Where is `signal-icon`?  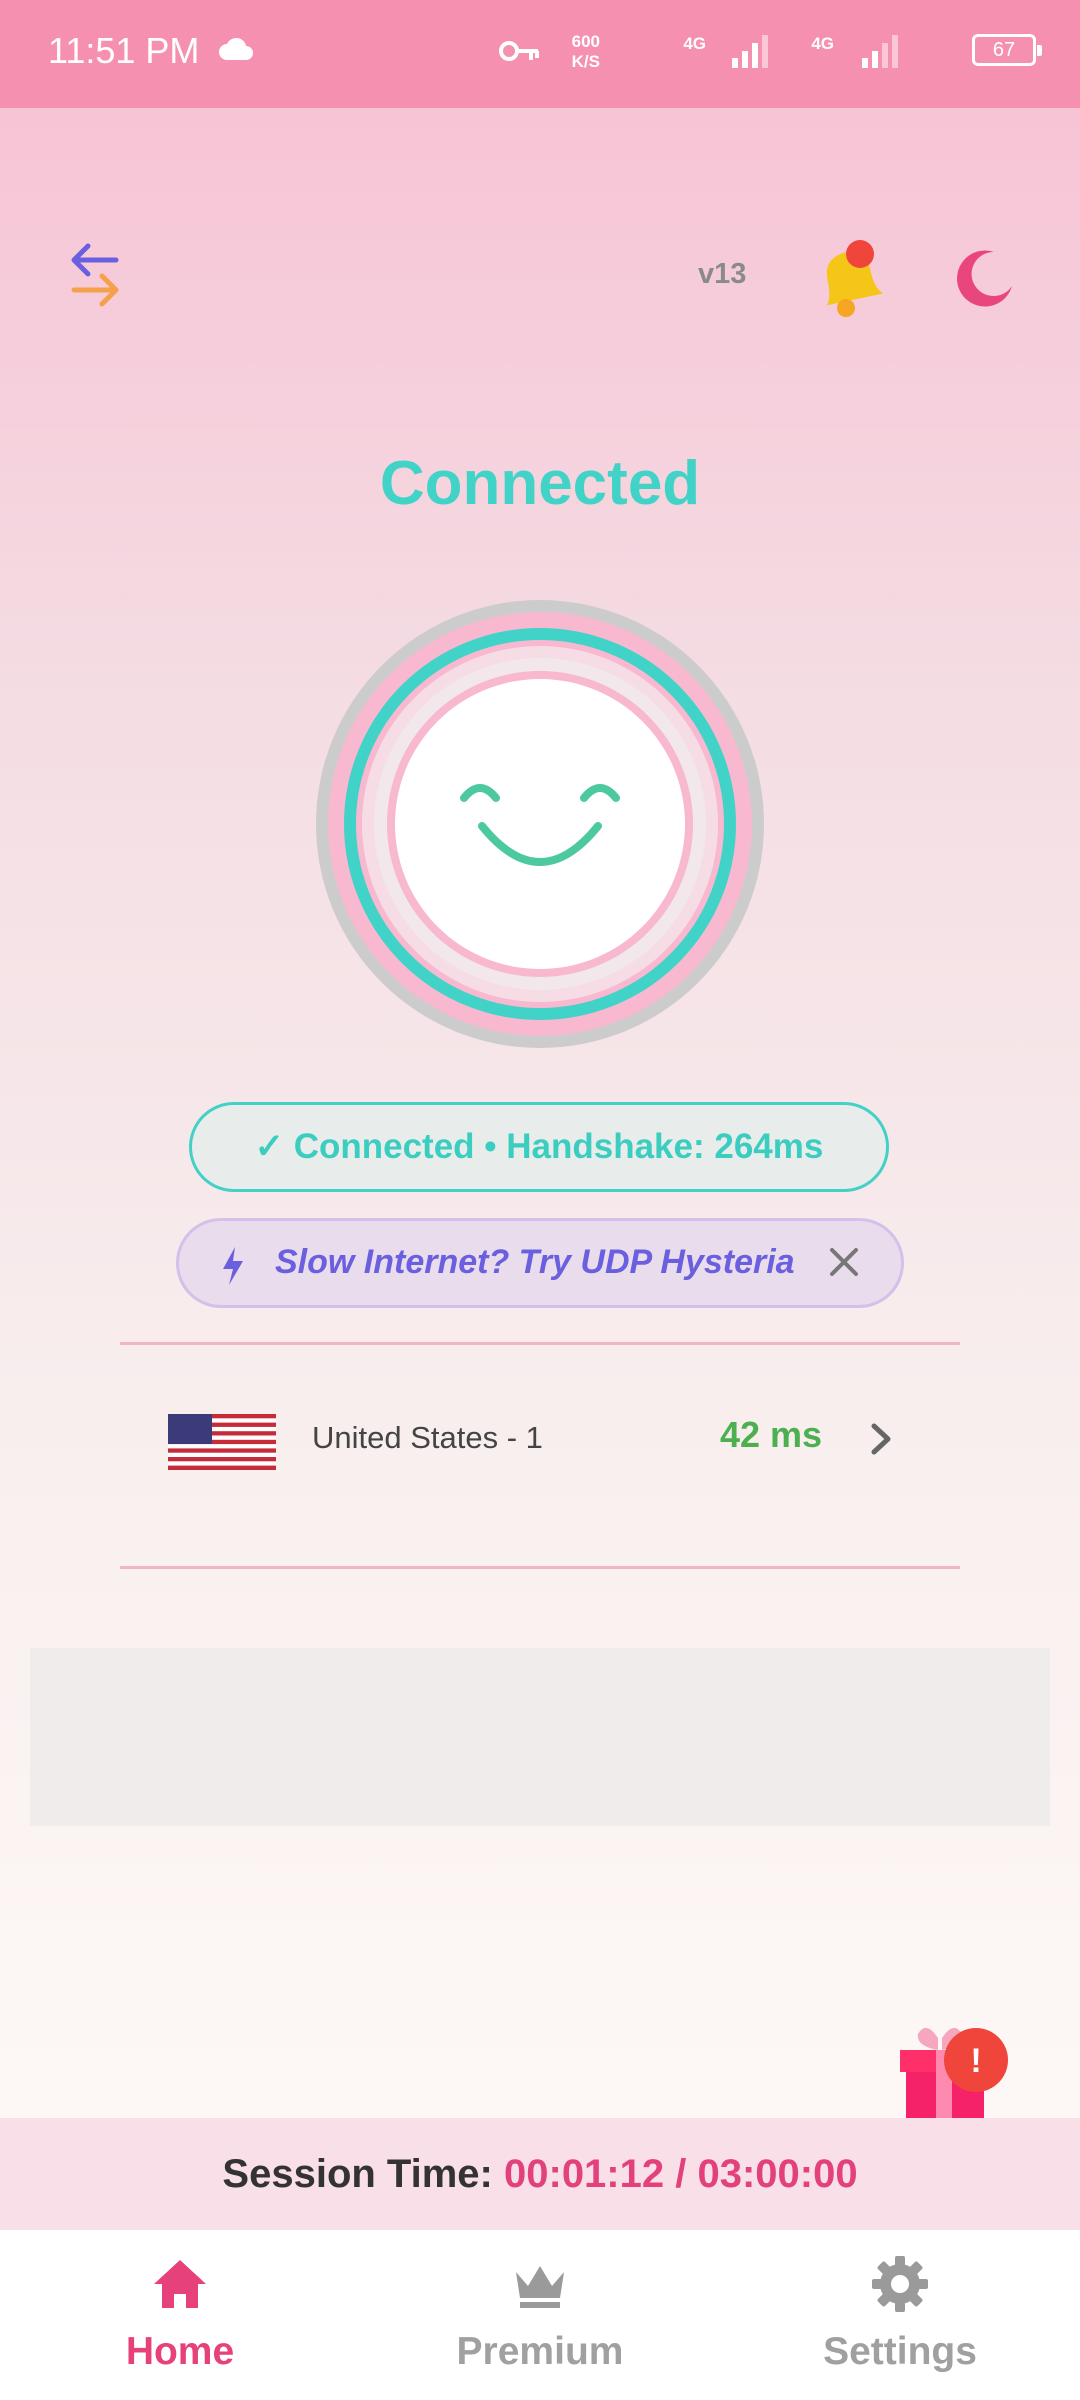
signal-icon is located at coordinates (750, 51).